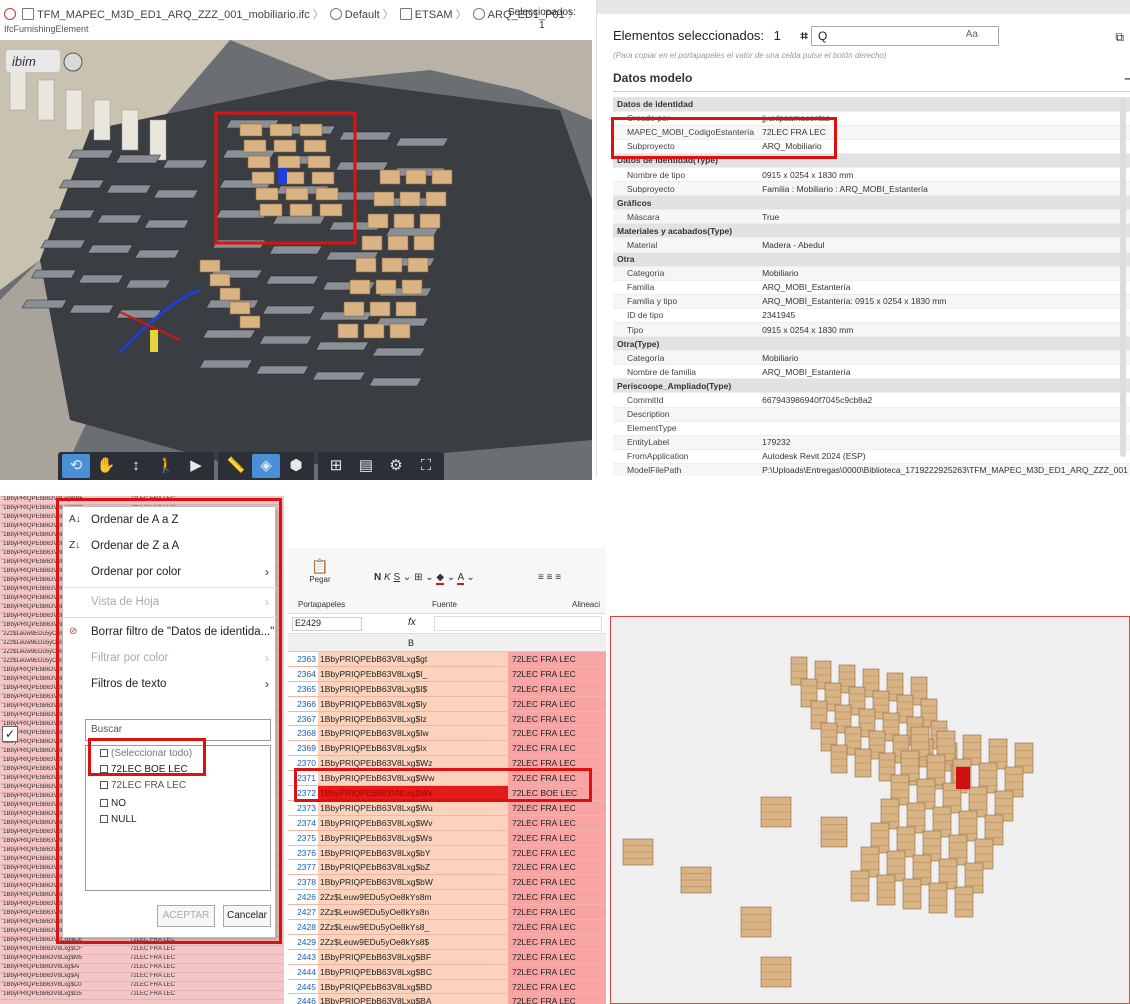  Describe the element at coordinates (972, 34) in the screenshot. I see `match-case-toggle: Aa` at that location.